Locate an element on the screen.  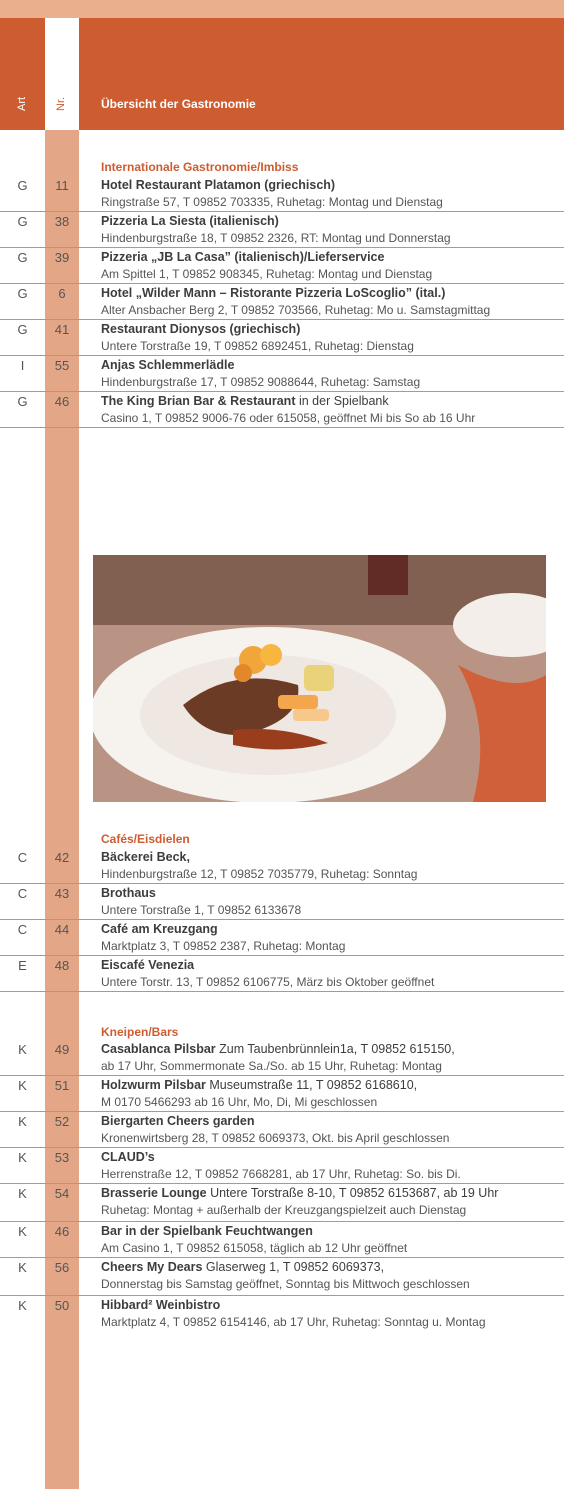
row-nr: 44 is located at coordinates (62, 929).